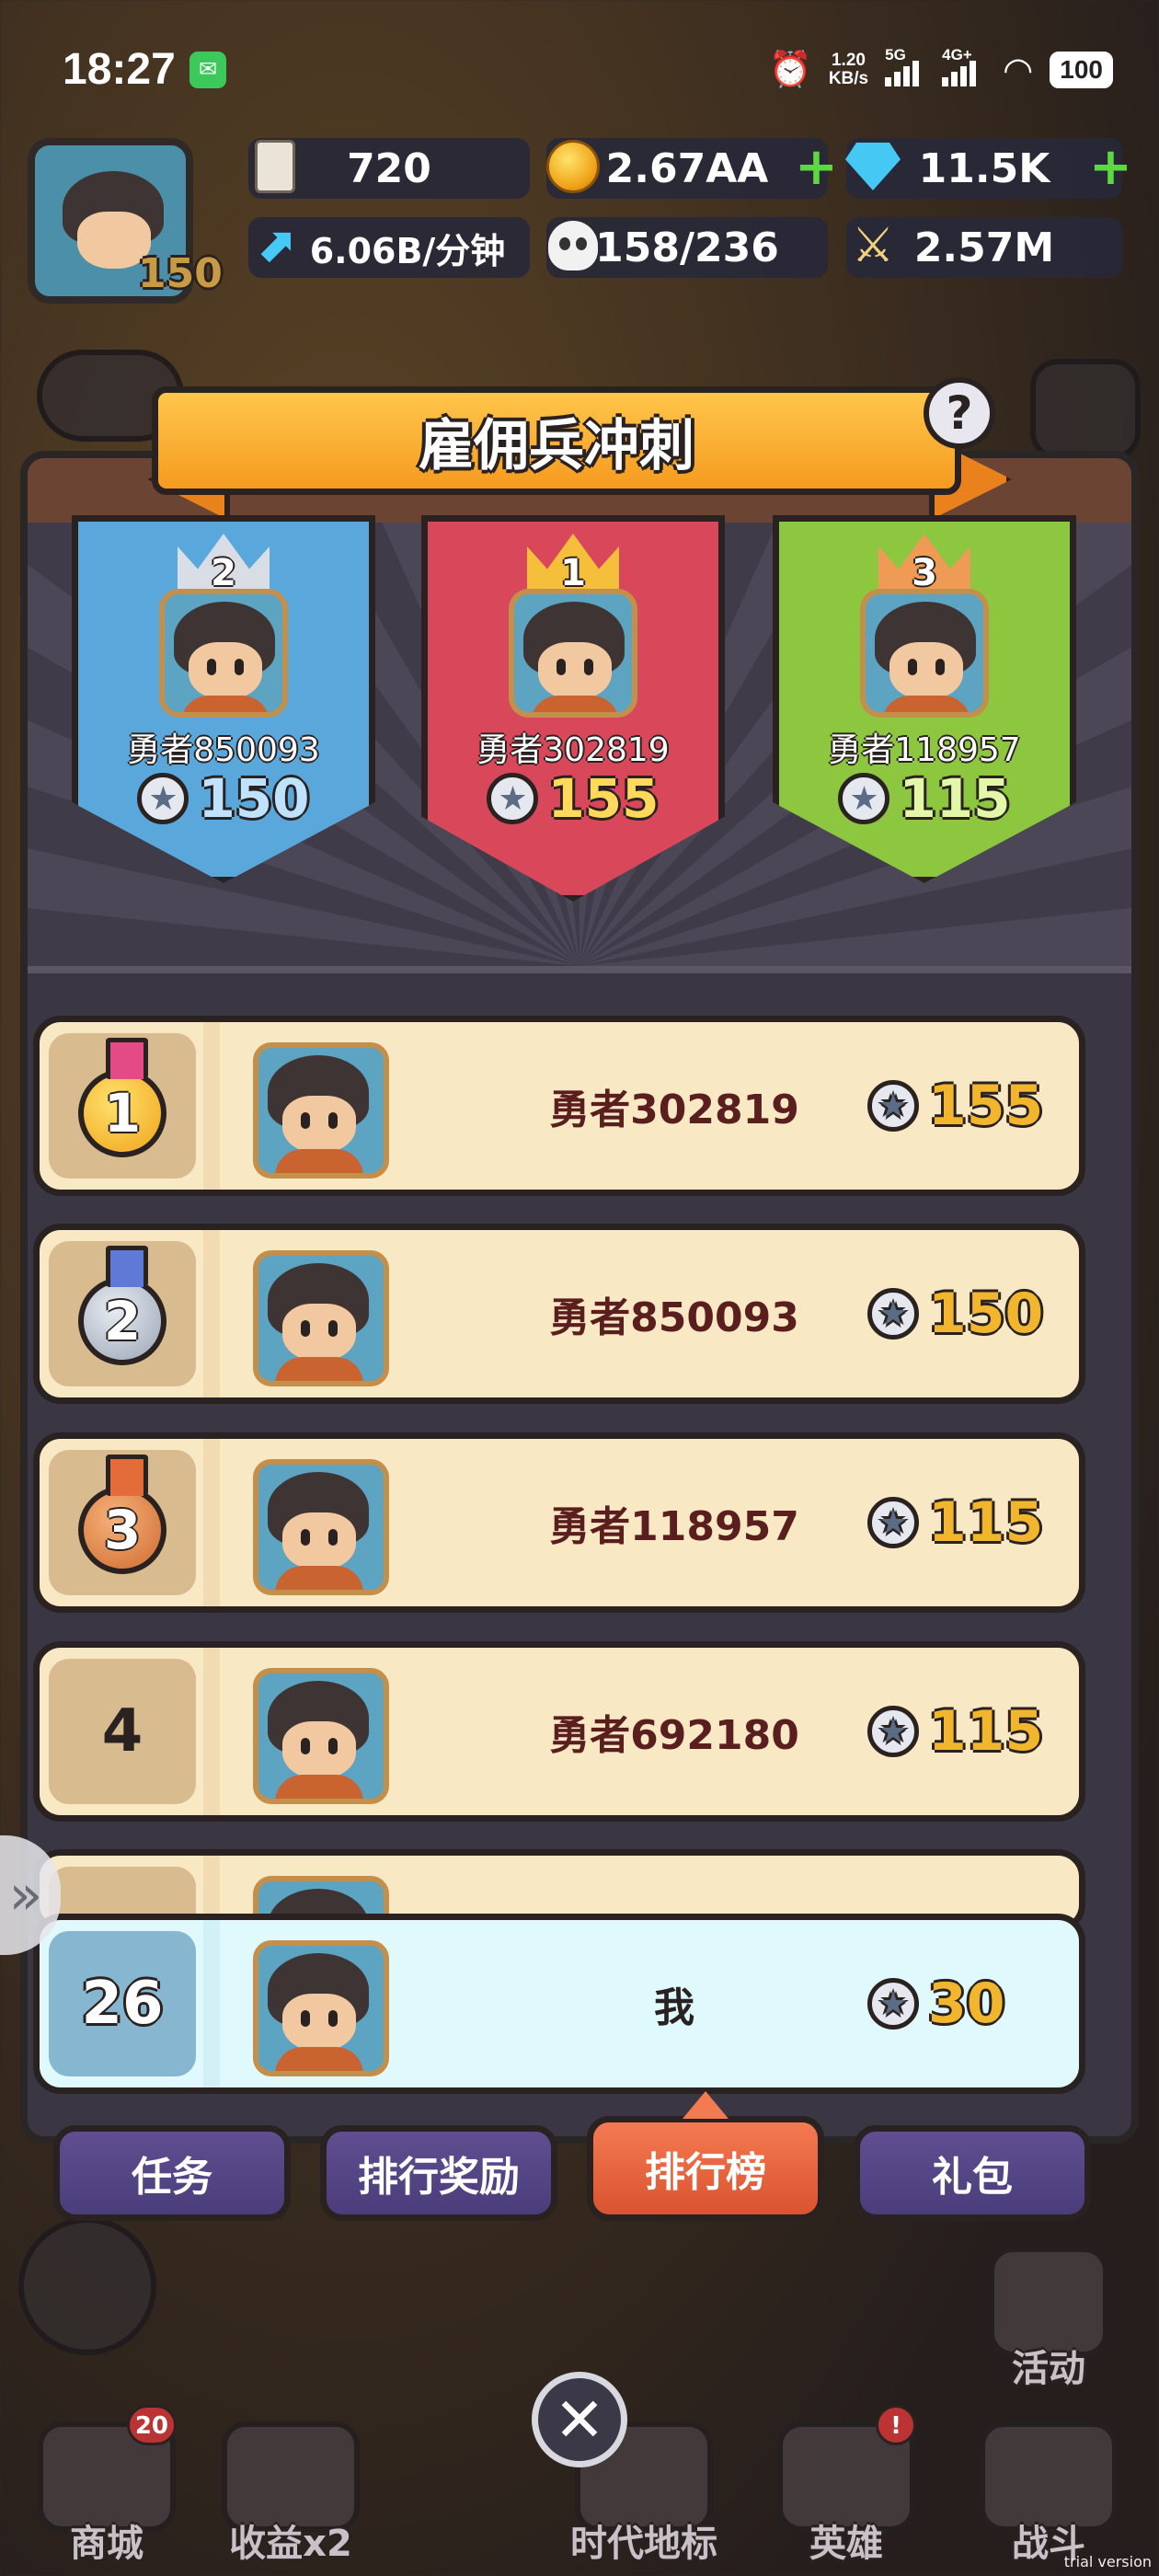 This screenshot has height=2576, width=1159. I want to click on tab-rank-rewards: 排行奖励, so click(438, 2173).